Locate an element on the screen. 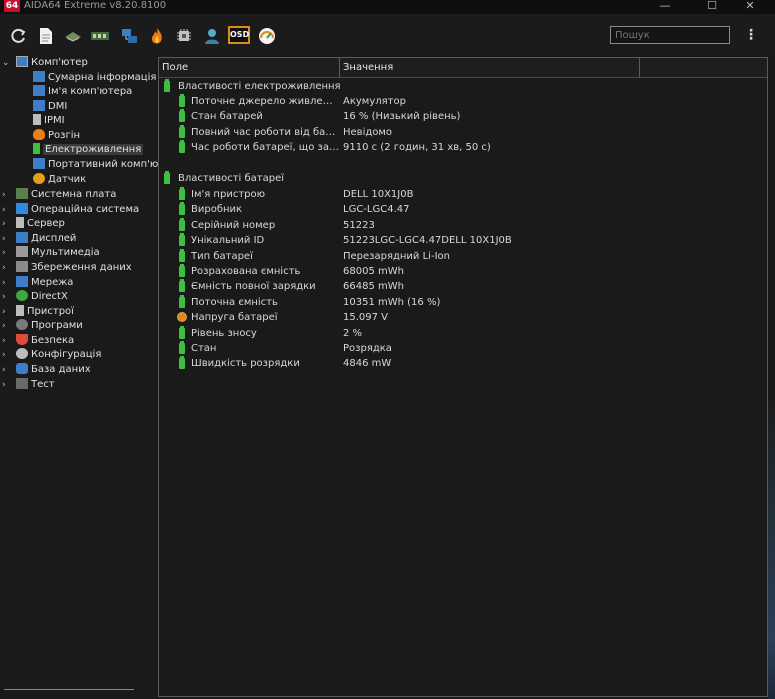 Image resolution: width=775 pixels, height=699 pixels. tree-item-motherboard: › Системна плата is located at coordinates (59, 195).